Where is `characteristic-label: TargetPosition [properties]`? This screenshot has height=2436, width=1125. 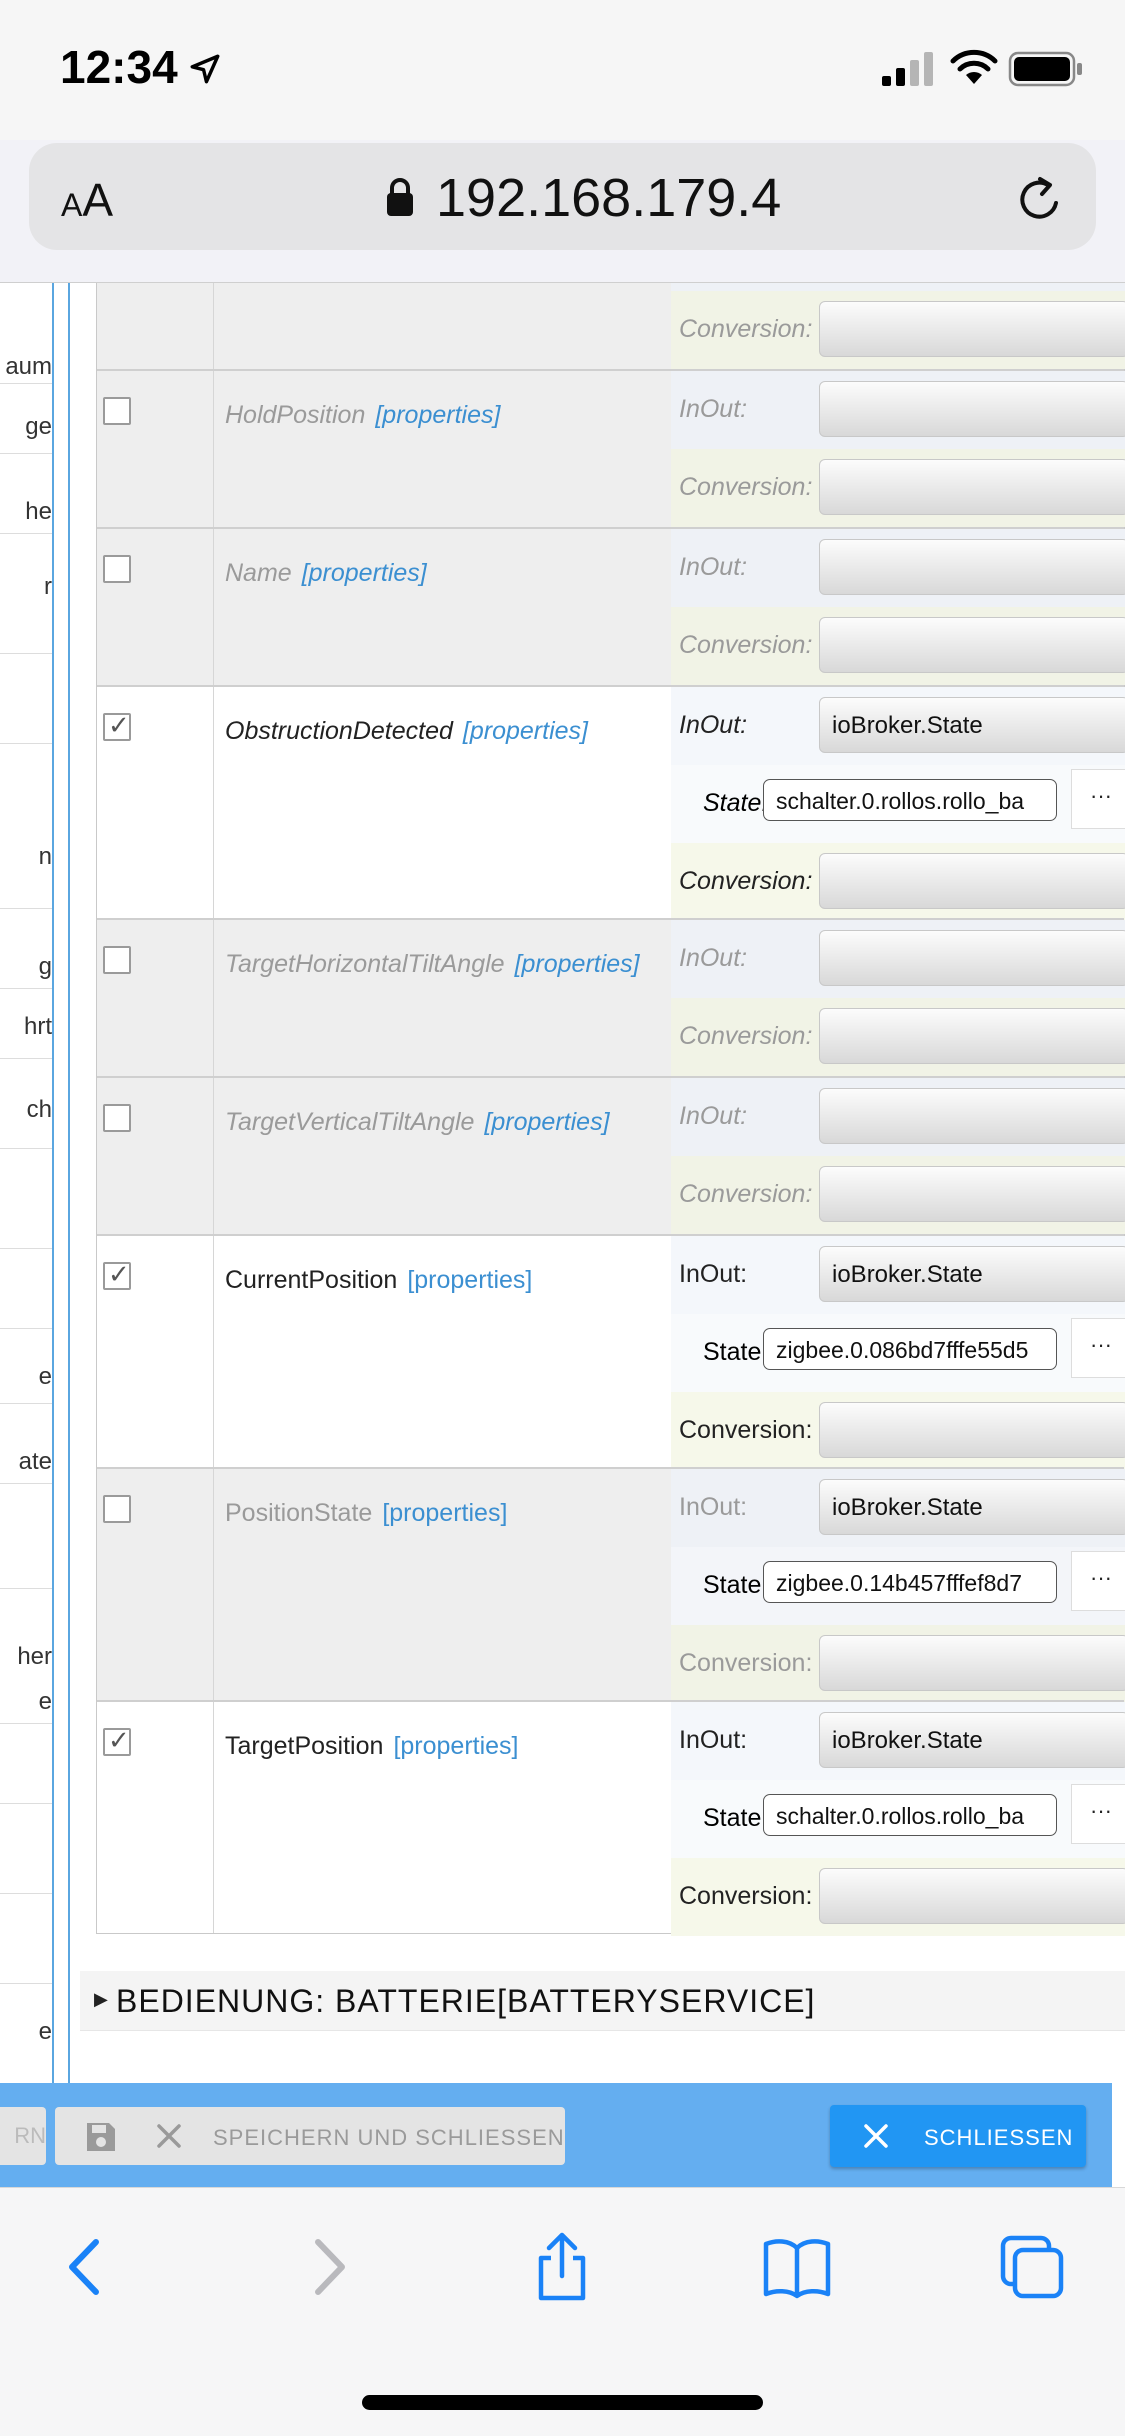
characteristic-label: TargetPosition [properties] is located at coordinates (372, 1746).